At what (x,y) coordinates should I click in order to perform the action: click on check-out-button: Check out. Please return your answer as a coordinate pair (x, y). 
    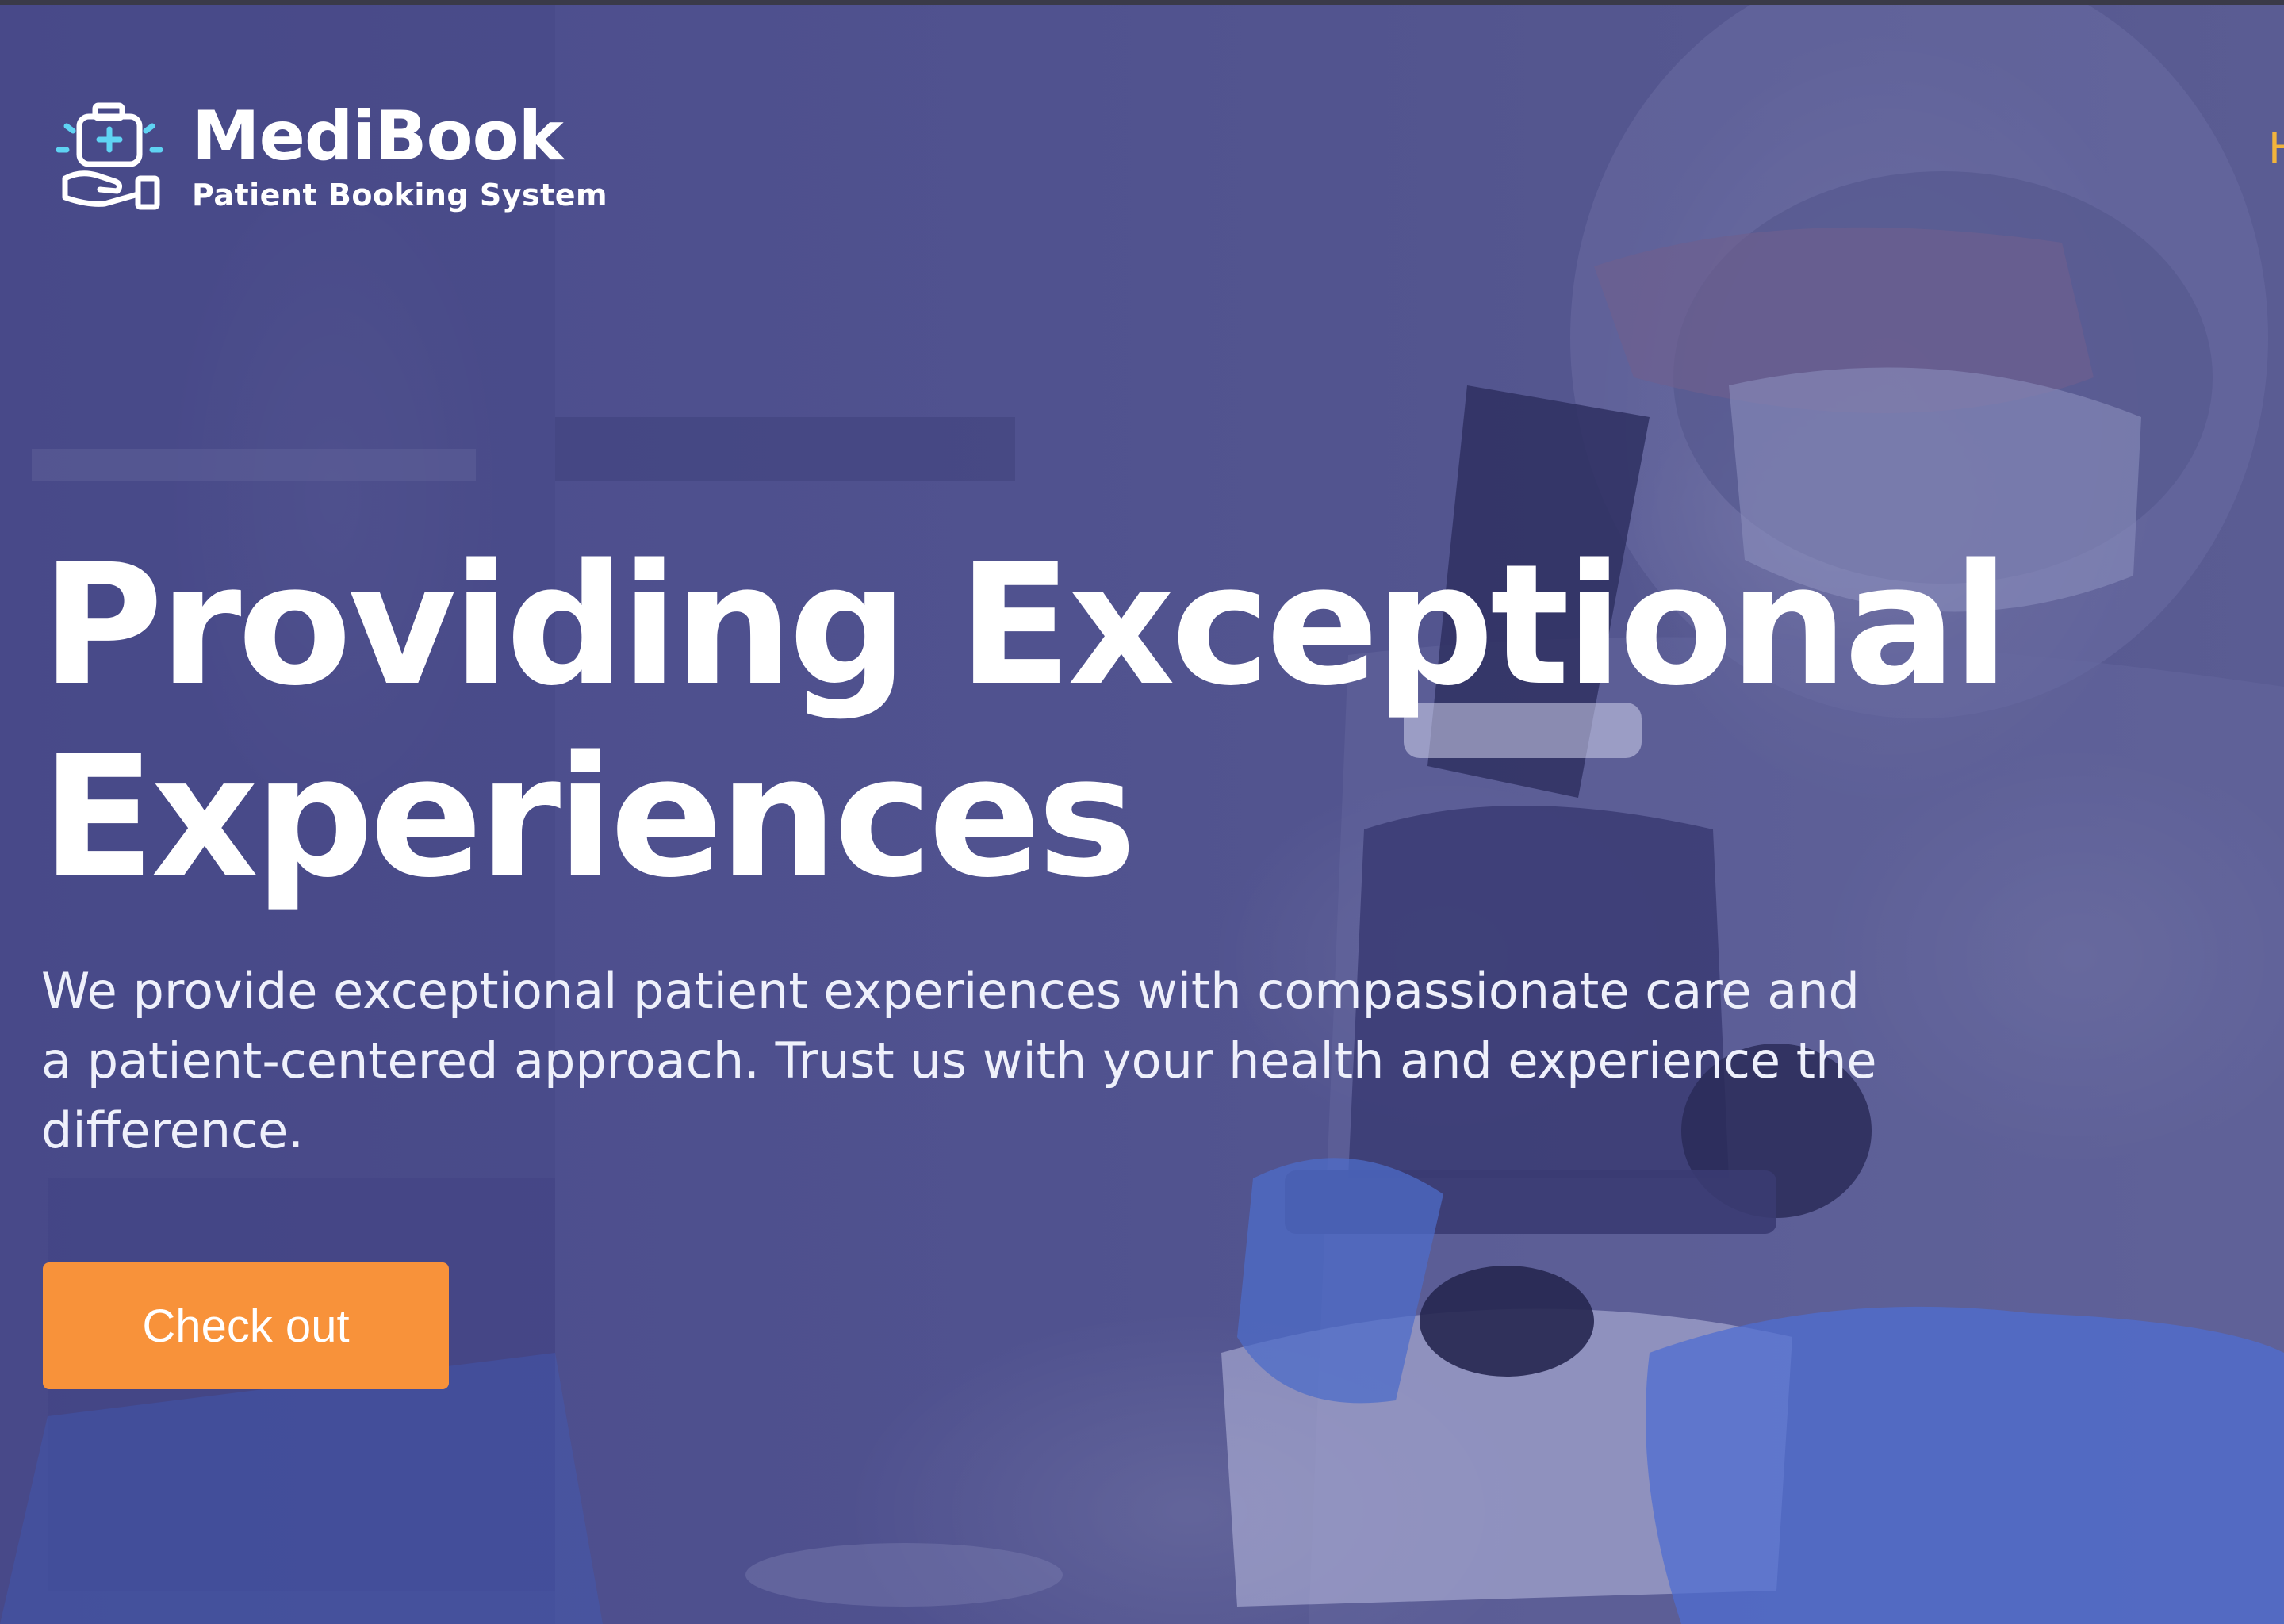
    Looking at the image, I should click on (246, 1325).